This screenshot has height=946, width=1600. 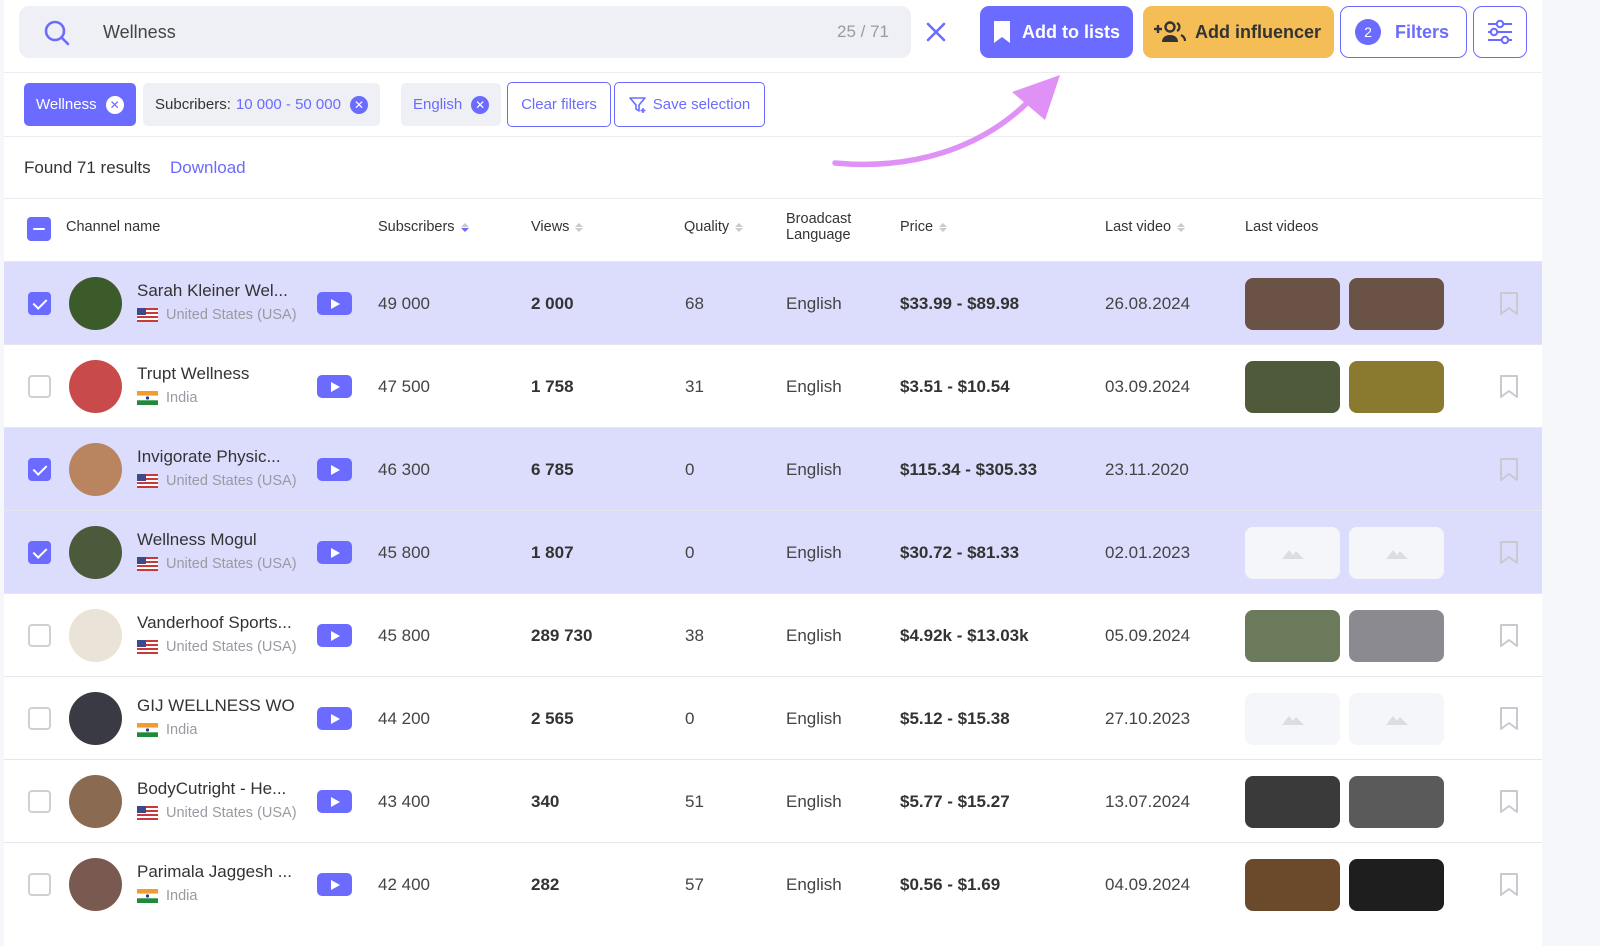 I want to click on filters-button: 2 Filters, so click(x=1403, y=32).